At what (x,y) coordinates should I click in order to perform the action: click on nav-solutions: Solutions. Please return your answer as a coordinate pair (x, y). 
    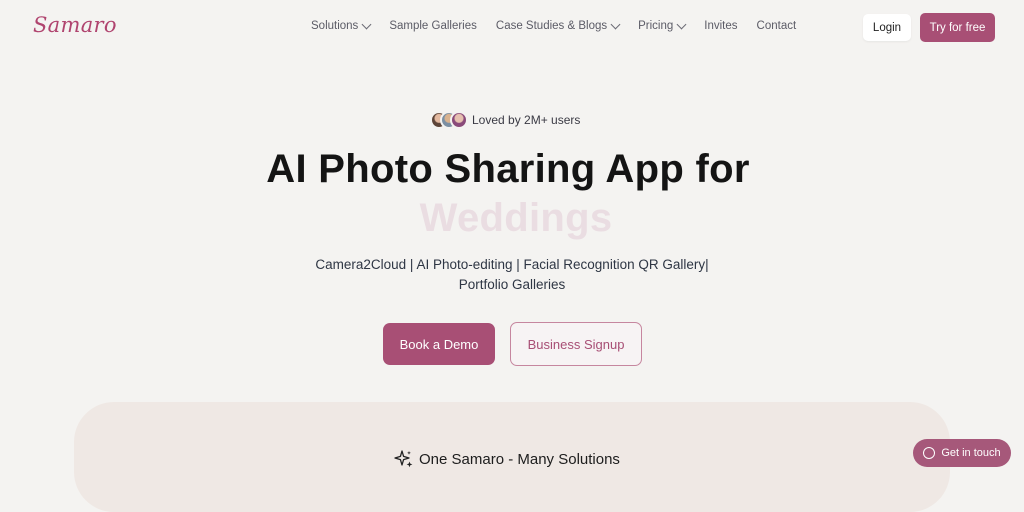
    Looking at the image, I should click on (341, 25).